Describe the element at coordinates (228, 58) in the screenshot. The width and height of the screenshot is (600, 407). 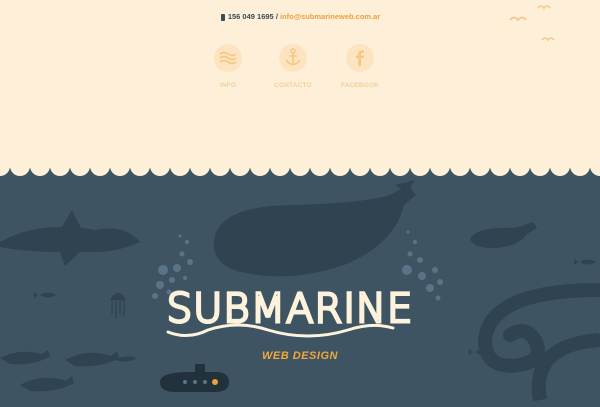
I see `waves-icon` at that location.